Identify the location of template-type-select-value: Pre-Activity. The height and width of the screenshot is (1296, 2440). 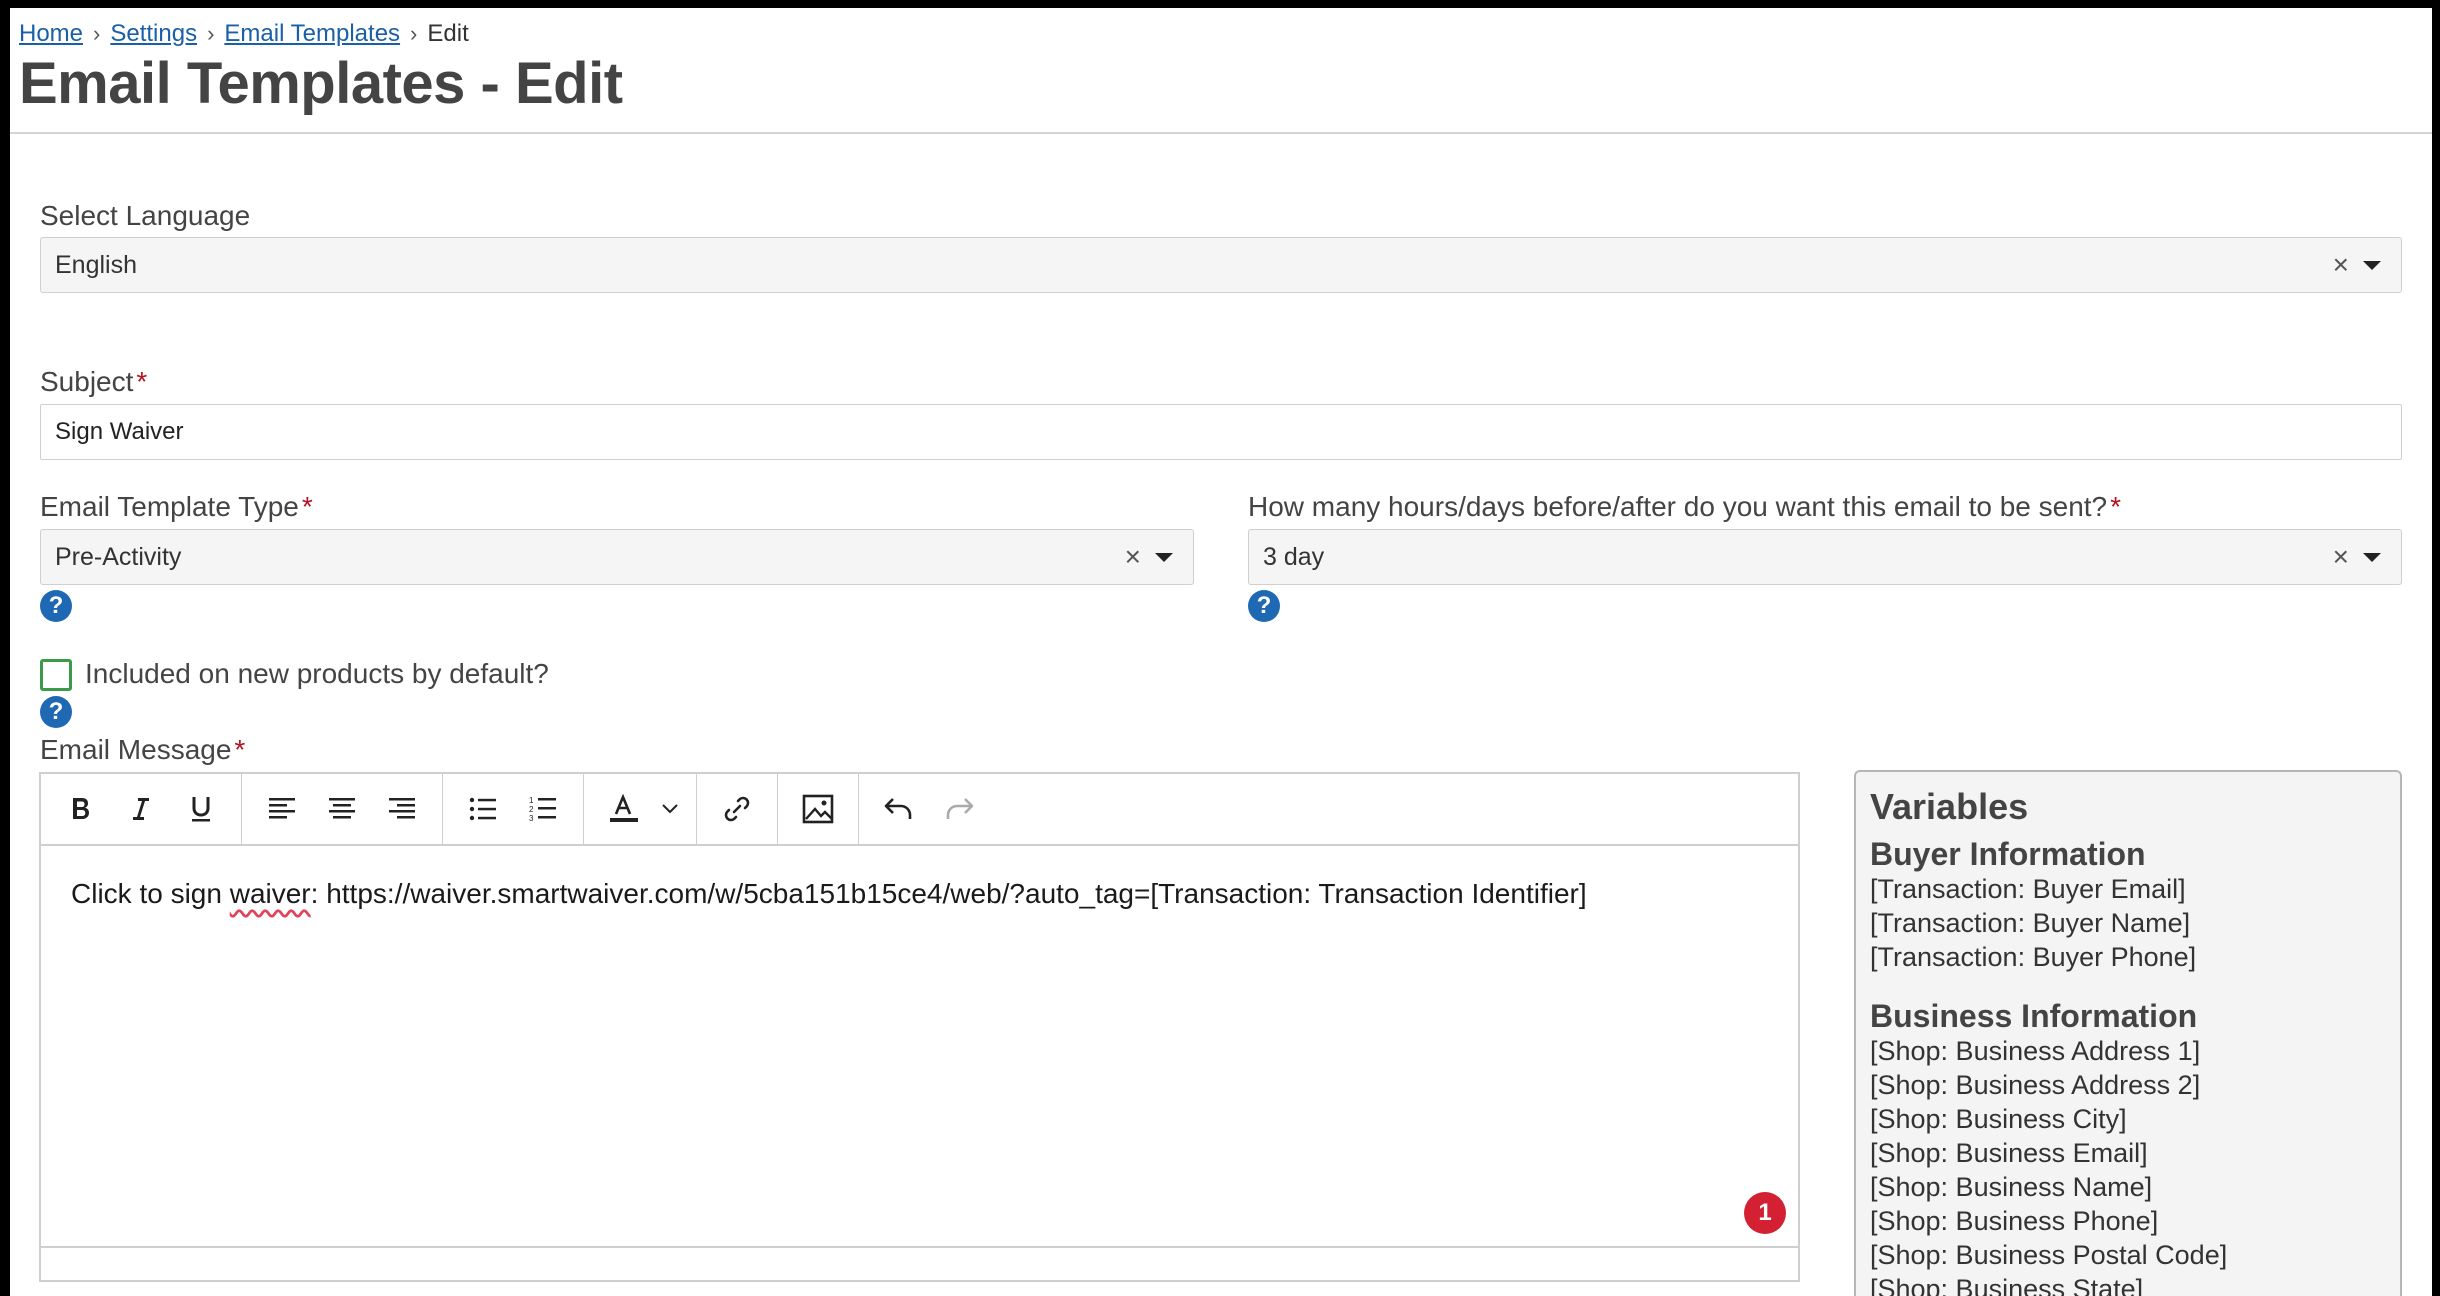
(118, 556).